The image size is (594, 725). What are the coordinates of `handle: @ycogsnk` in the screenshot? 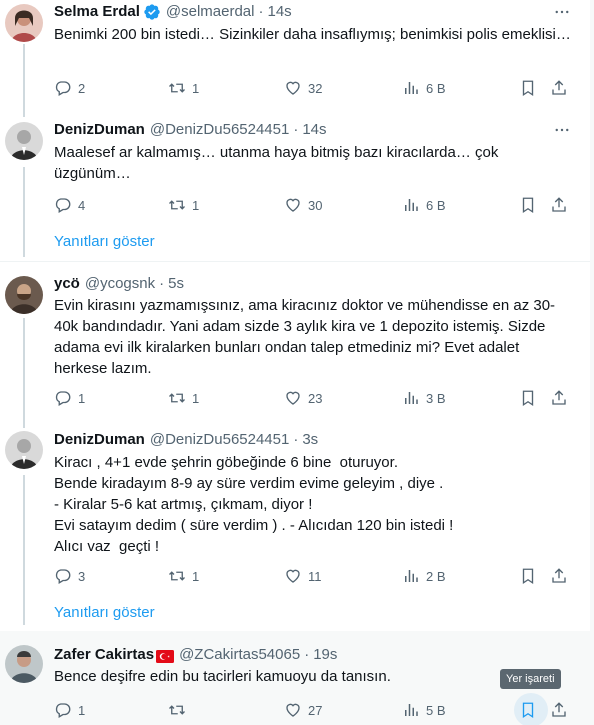 It's located at (120, 284).